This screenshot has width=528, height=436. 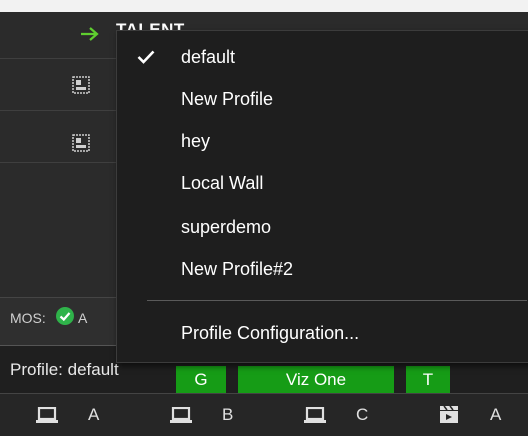 What do you see at coordinates (322, 97) in the screenshot?
I see `menu-item-new-profile: New Profile` at bounding box center [322, 97].